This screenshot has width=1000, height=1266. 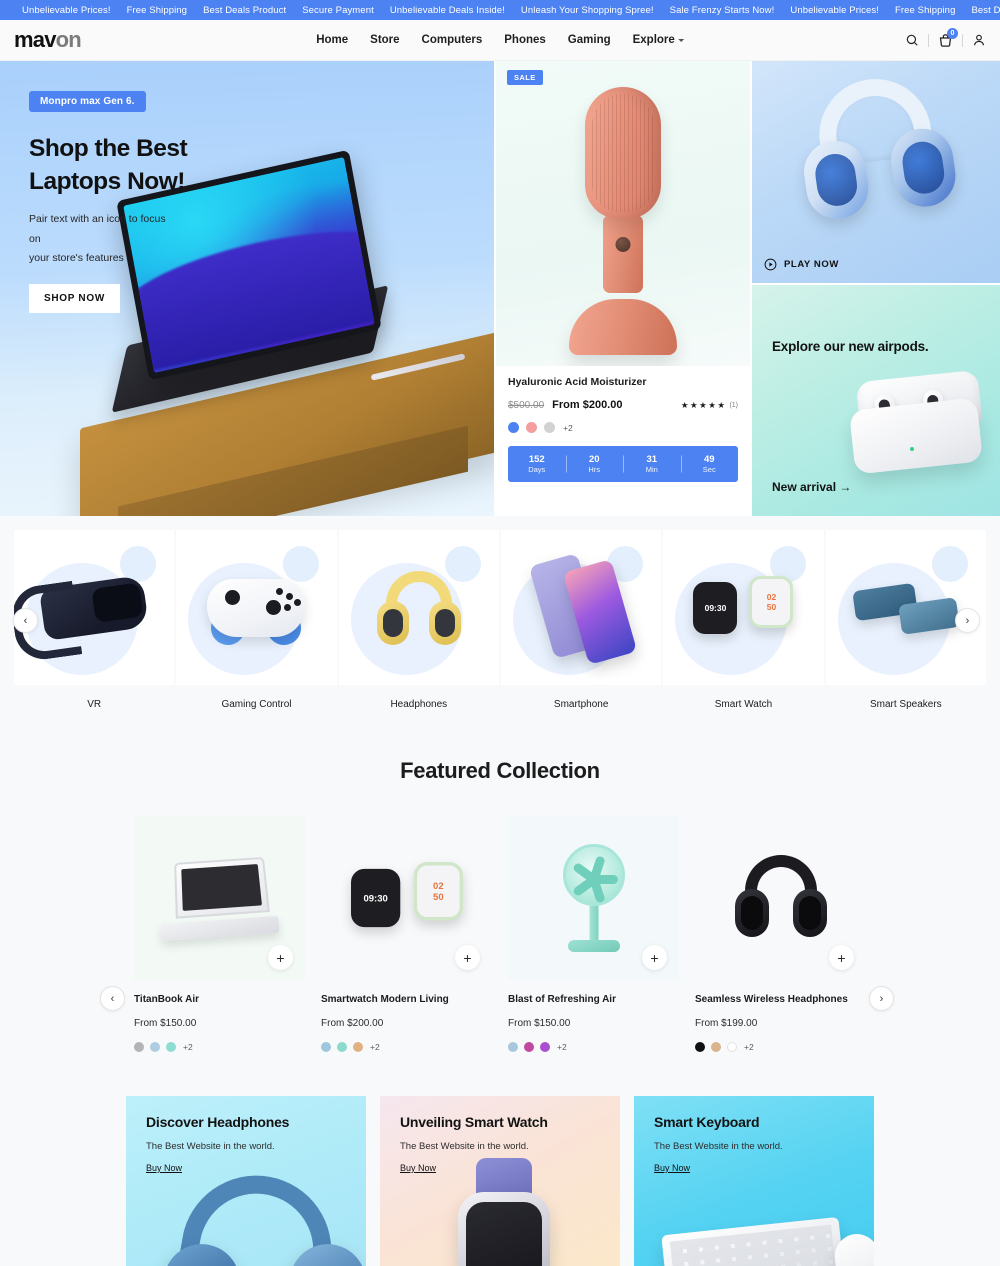 I want to click on nav-item-store: Store, so click(x=384, y=40).